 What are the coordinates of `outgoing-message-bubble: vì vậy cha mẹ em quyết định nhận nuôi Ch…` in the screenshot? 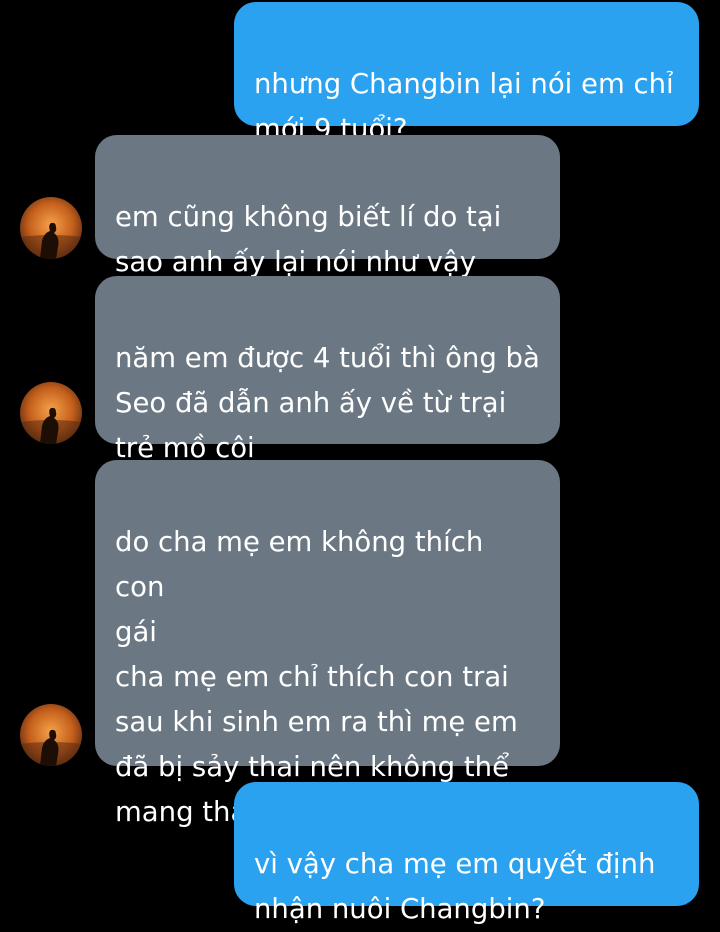 It's located at (466, 853).